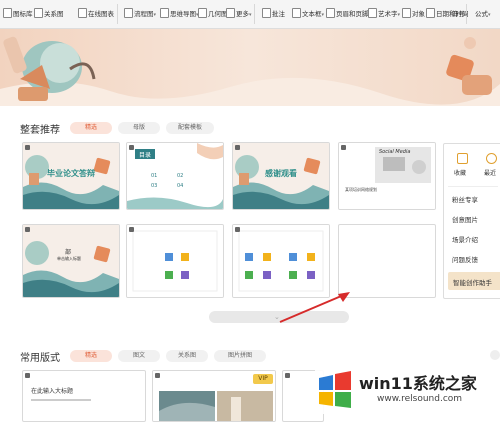  I want to click on panel-divider, so click(473, 186).